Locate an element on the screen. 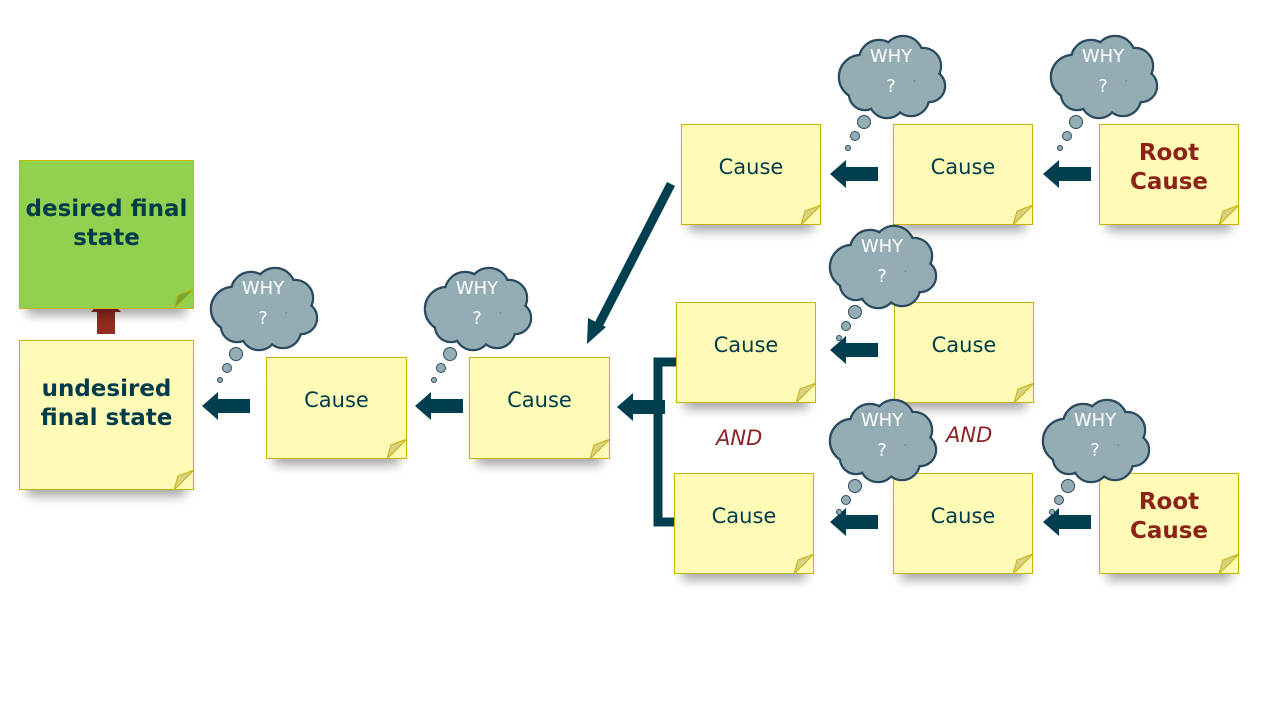 This screenshot has width=1280, height=720. undesired-final-state-note: undesired final state is located at coordinates (106, 415).